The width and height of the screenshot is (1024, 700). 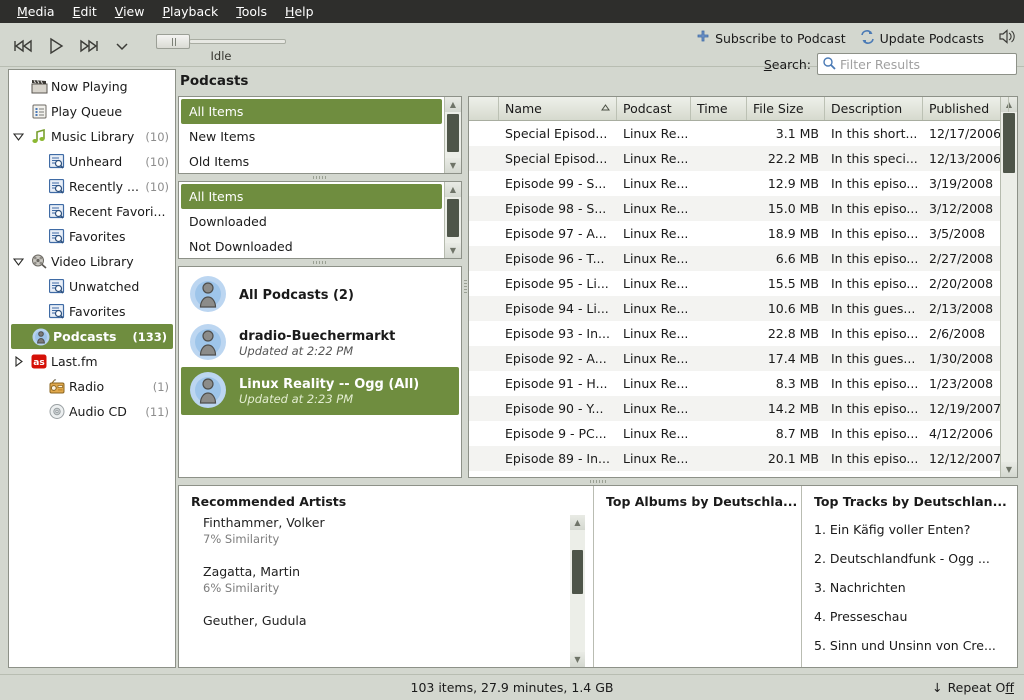 What do you see at coordinates (92, 411) in the screenshot?
I see `sidebar-item-audio-cd: Audio CD (11)` at bounding box center [92, 411].